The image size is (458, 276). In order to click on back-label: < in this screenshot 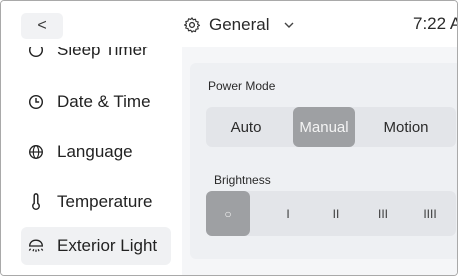, I will do `click(42, 25)`.